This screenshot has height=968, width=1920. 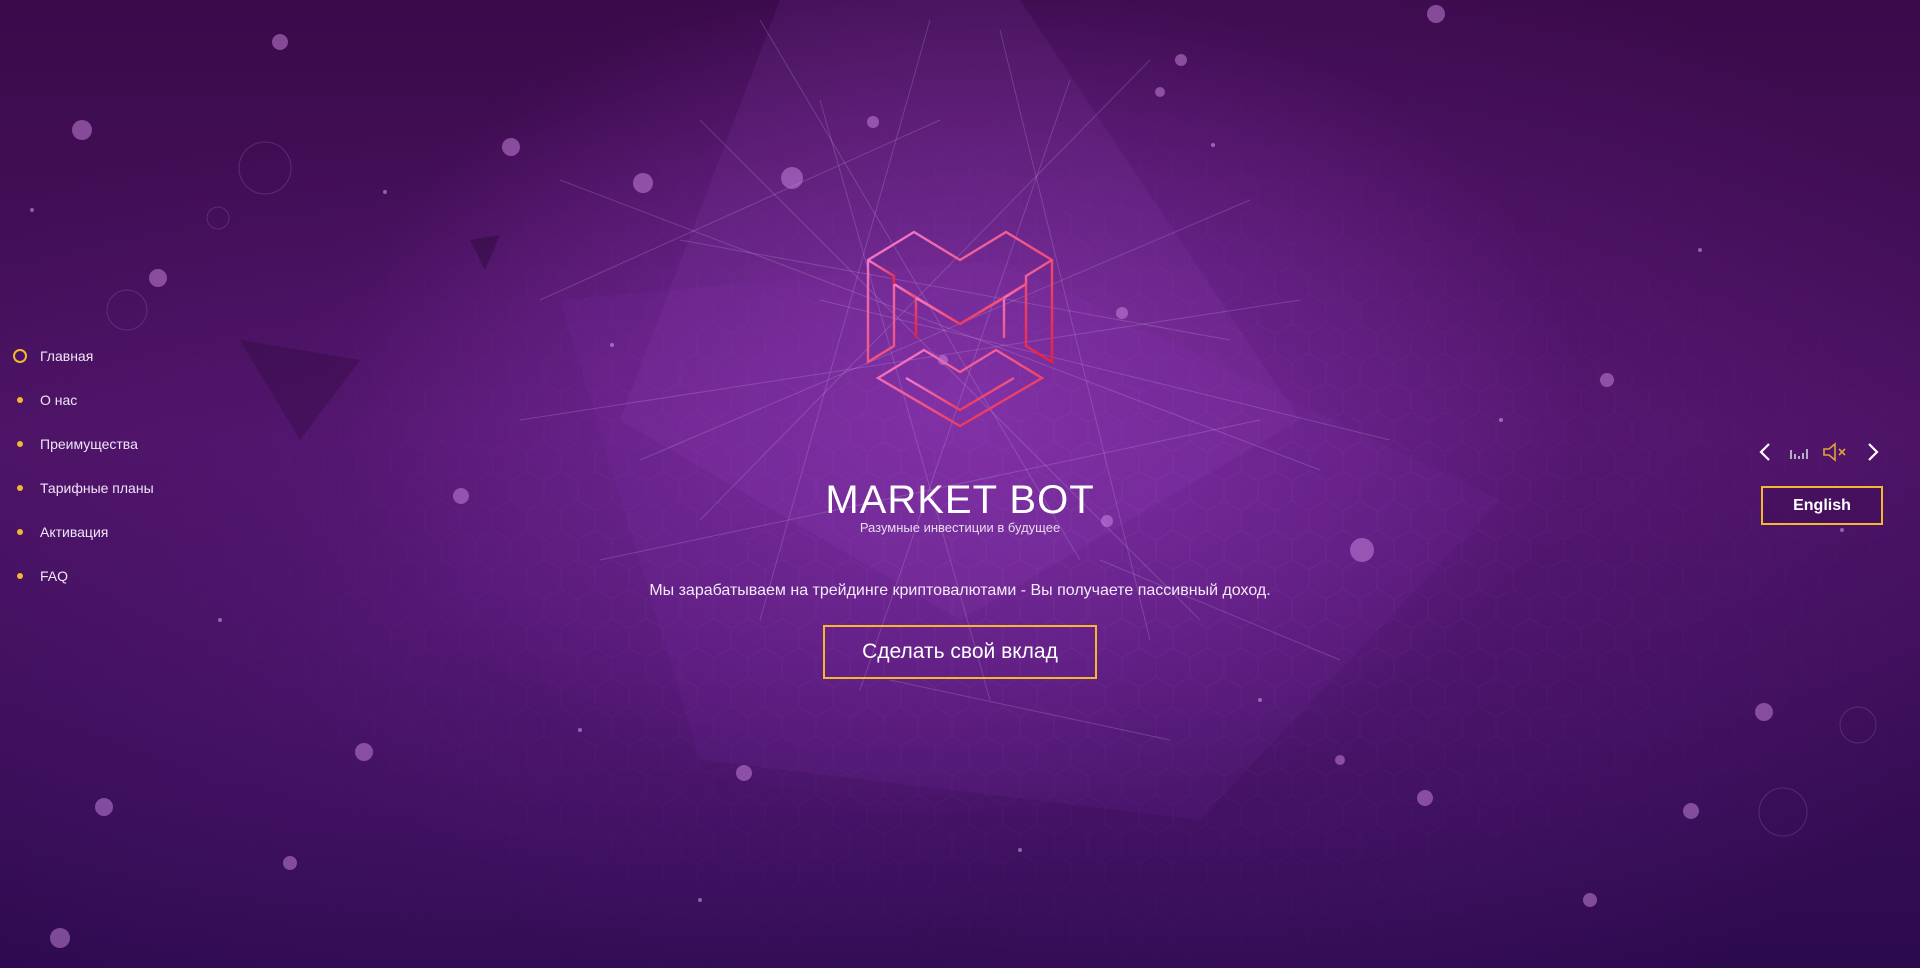 What do you see at coordinates (59, 400) in the screenshot?
I see `nav-item-label: О нас` at bounding box center [59, 400].